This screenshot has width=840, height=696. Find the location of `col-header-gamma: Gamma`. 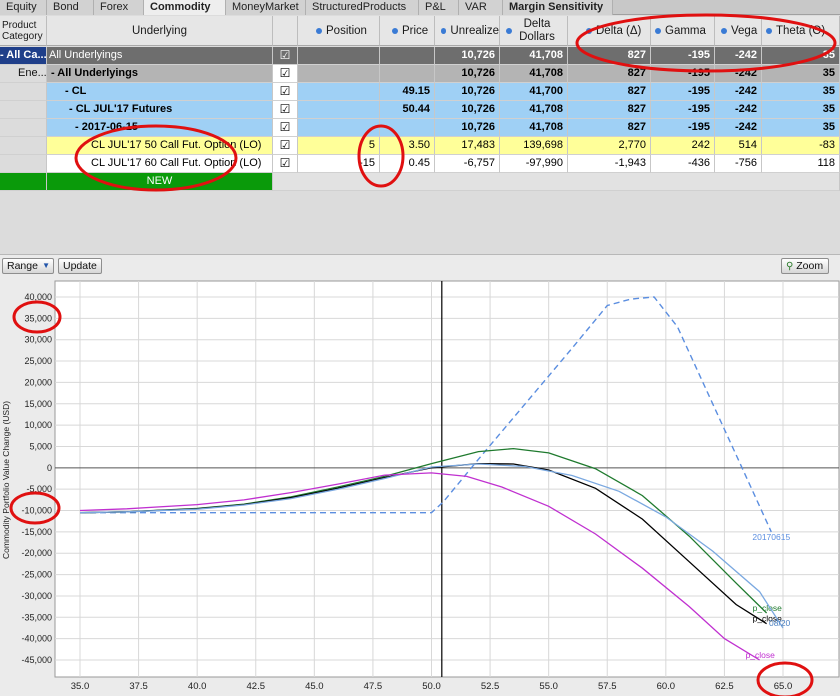

col-header-gamma: Gamma is located at coordinates (683, 31).